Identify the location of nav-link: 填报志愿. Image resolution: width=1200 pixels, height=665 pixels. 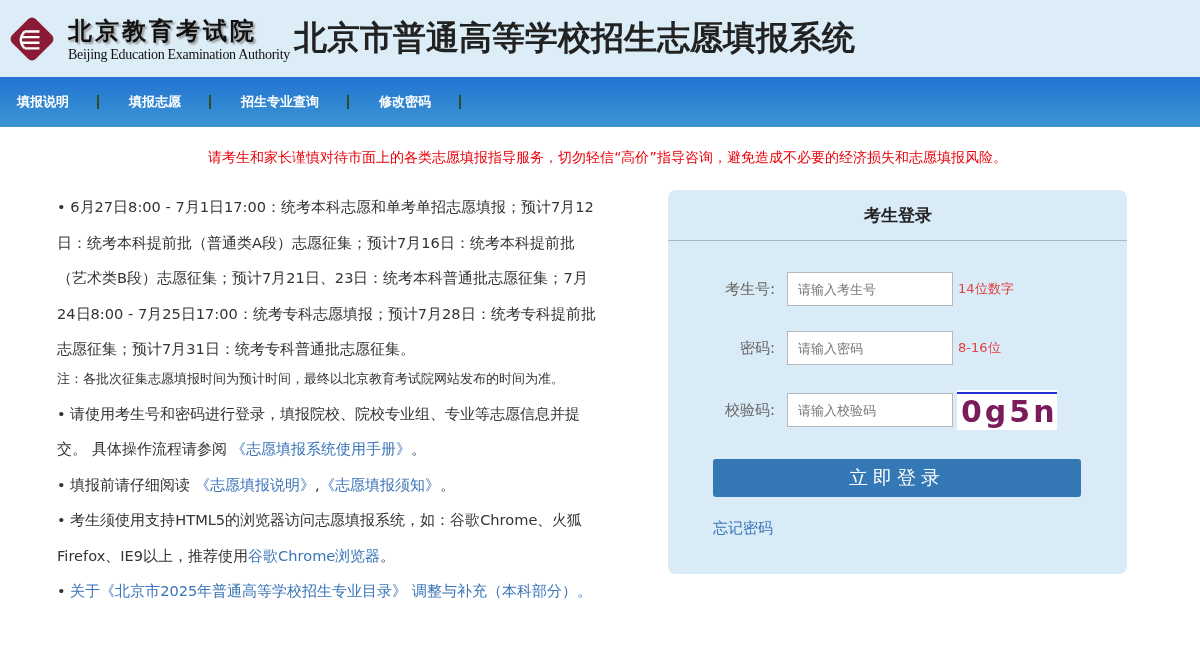
(155, 102).